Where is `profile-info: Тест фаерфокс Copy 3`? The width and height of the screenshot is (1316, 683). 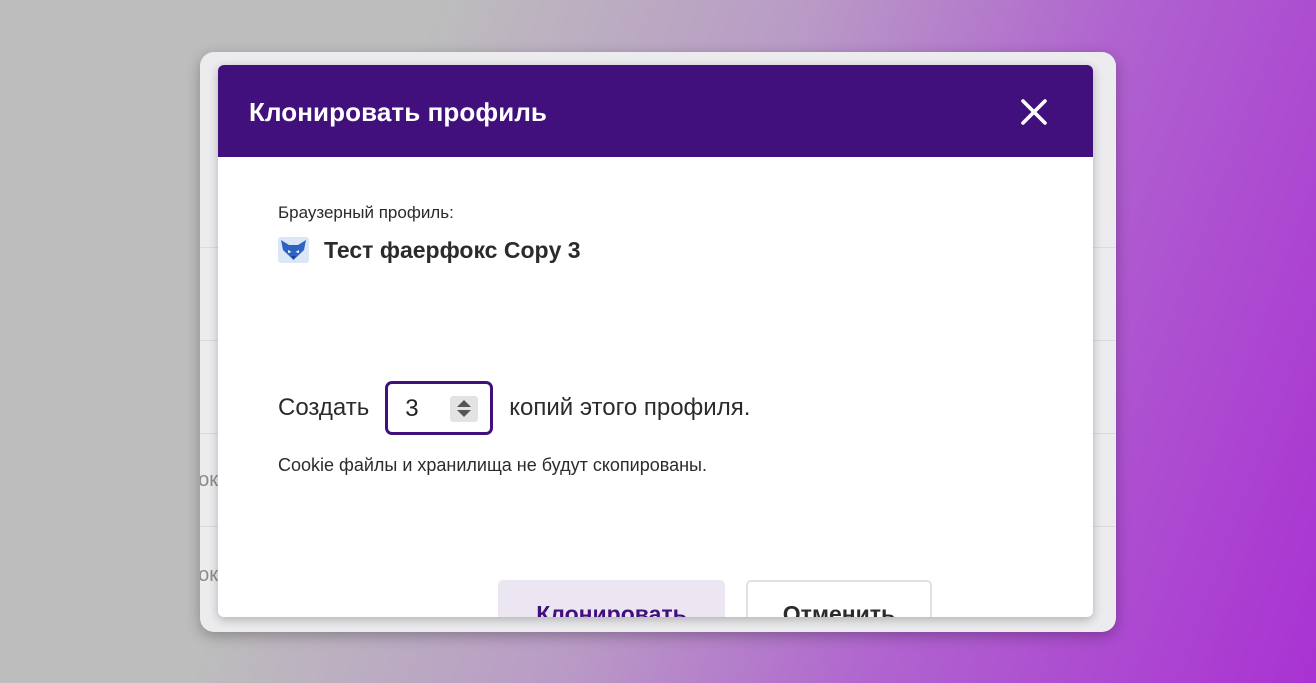 profile-info: Тест фаерфокс Copy 3 is located at coordinates (429, 250).